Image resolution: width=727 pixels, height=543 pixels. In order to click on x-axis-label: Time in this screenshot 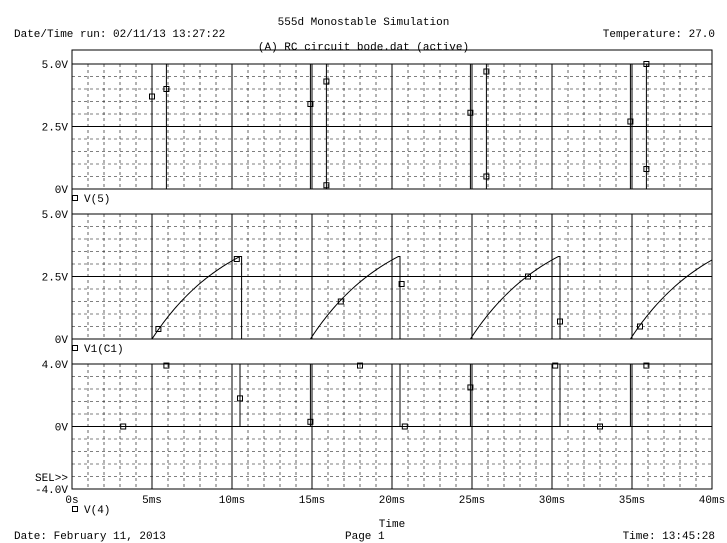, I will do `click(392, 525)`.